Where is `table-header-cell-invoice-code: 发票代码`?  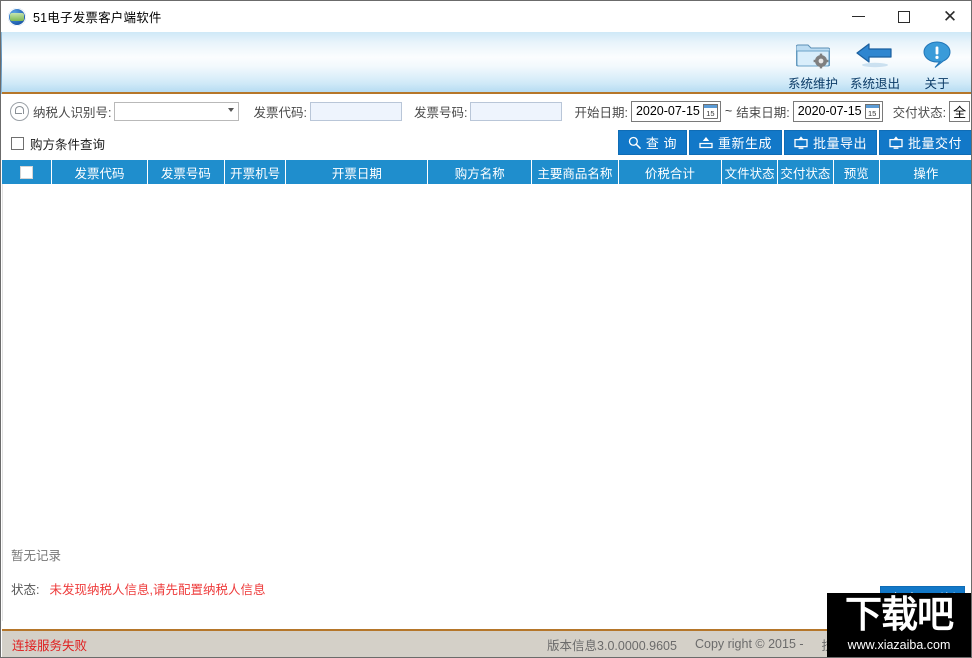 table-header-cell-invoice-code: 发票代码 is located at coordinates (100, 172).